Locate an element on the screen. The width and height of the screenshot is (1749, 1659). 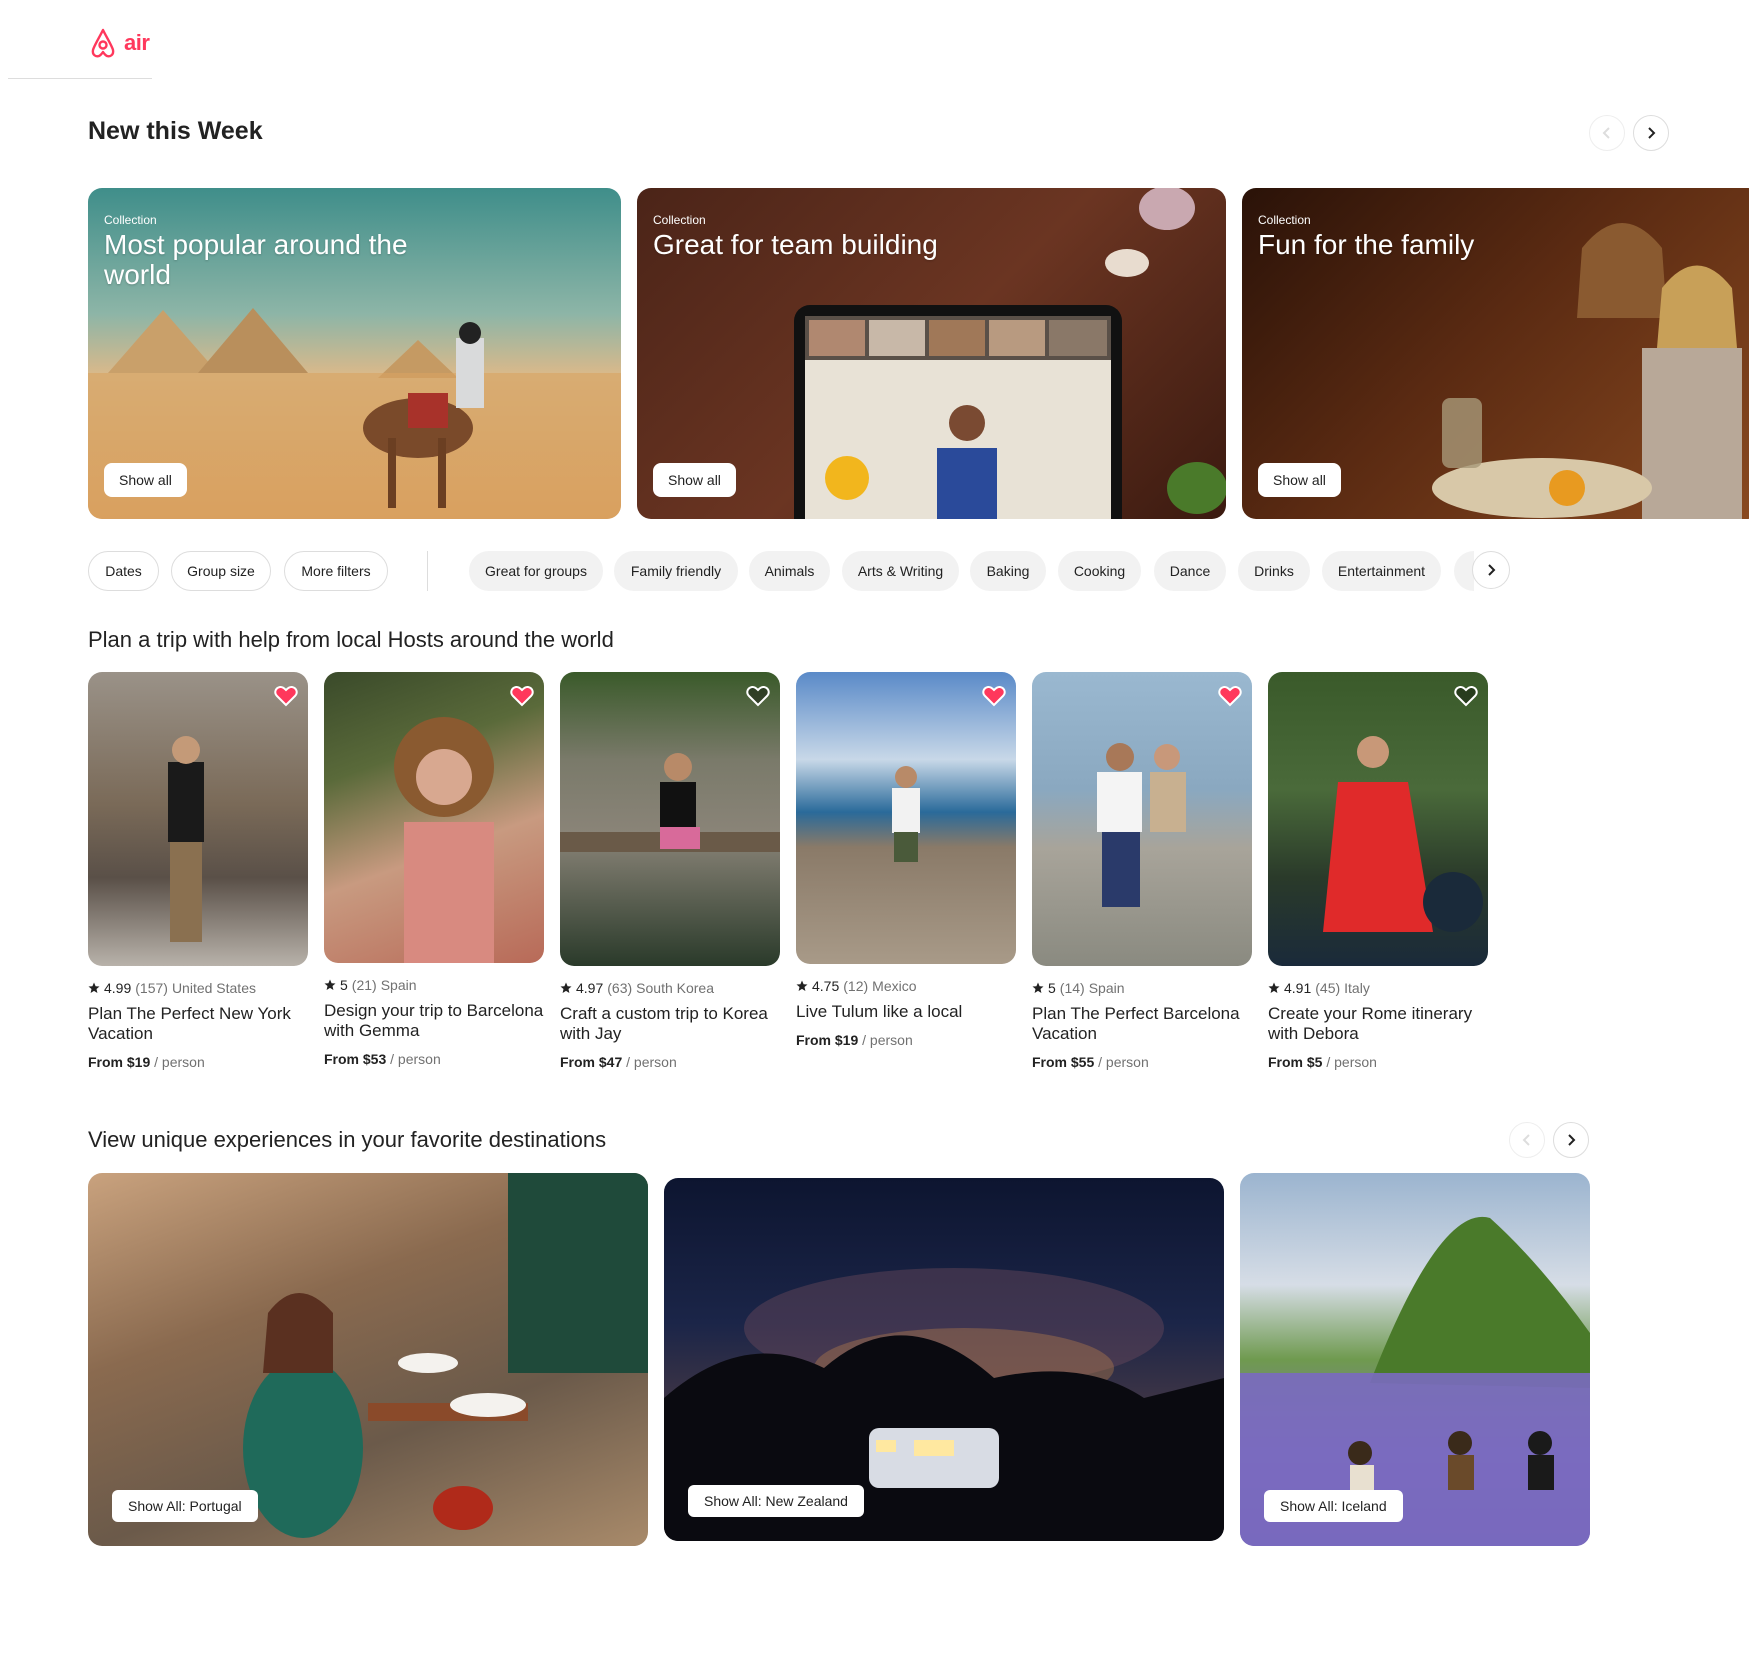
carousel-prev-button is located at coordinates (1607, 133).